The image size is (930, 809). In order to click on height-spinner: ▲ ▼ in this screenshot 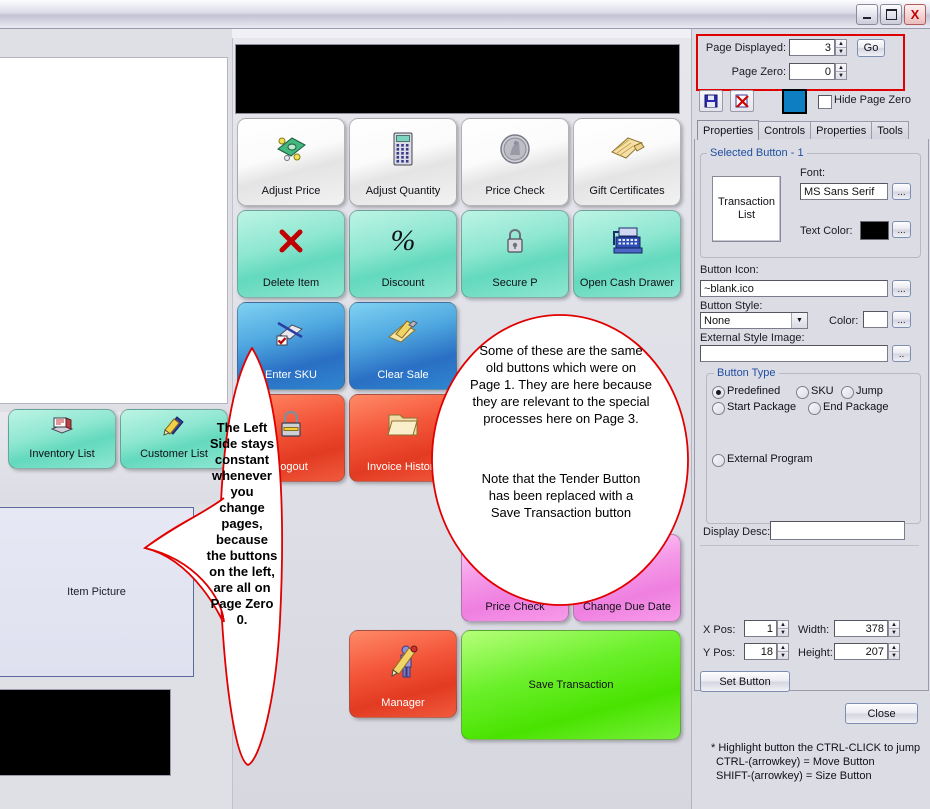, I will do `click(894, 651)`.